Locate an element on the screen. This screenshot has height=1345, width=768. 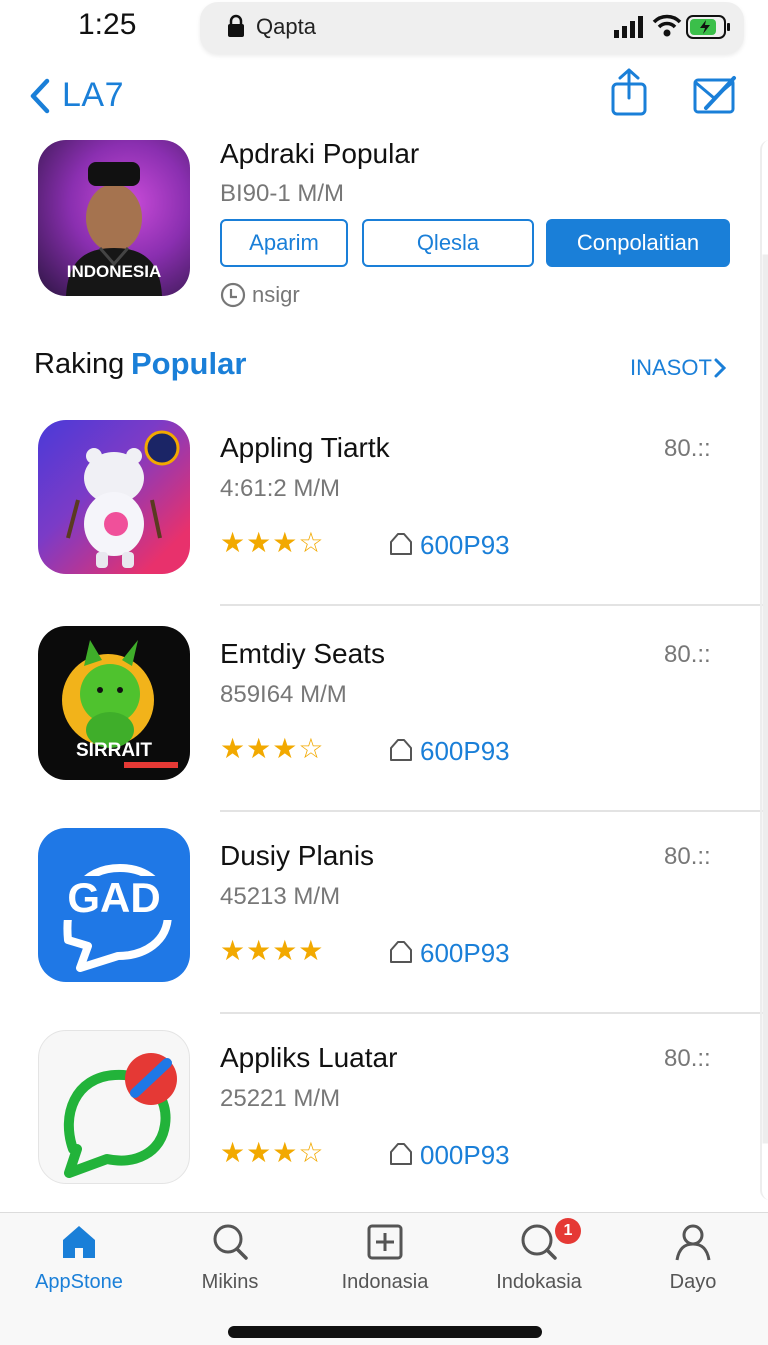
notification-badge: 1 is located at coordinates (568, 1231).